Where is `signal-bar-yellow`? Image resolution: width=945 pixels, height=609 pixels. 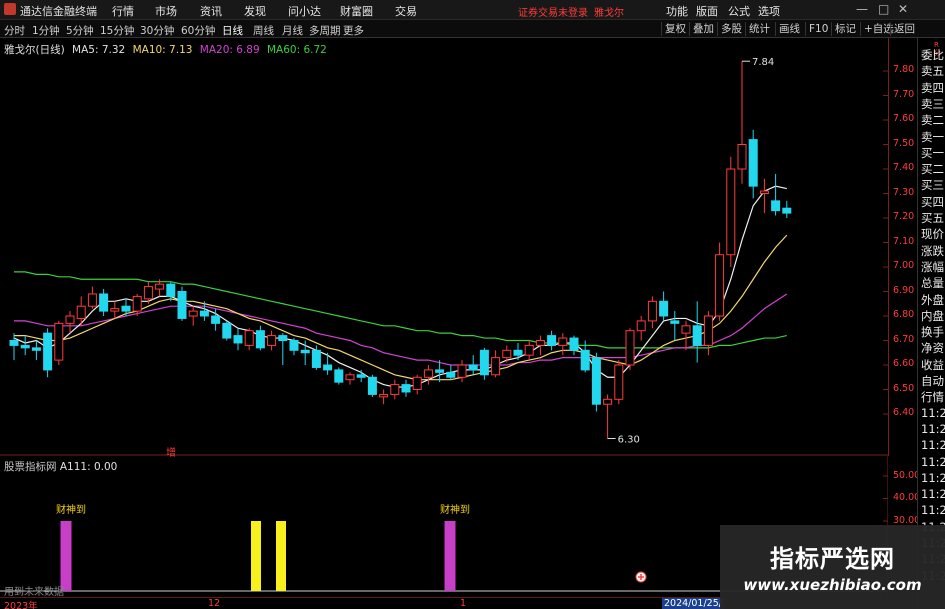 signal-bar-yellow is located at coordinates (281, 556).